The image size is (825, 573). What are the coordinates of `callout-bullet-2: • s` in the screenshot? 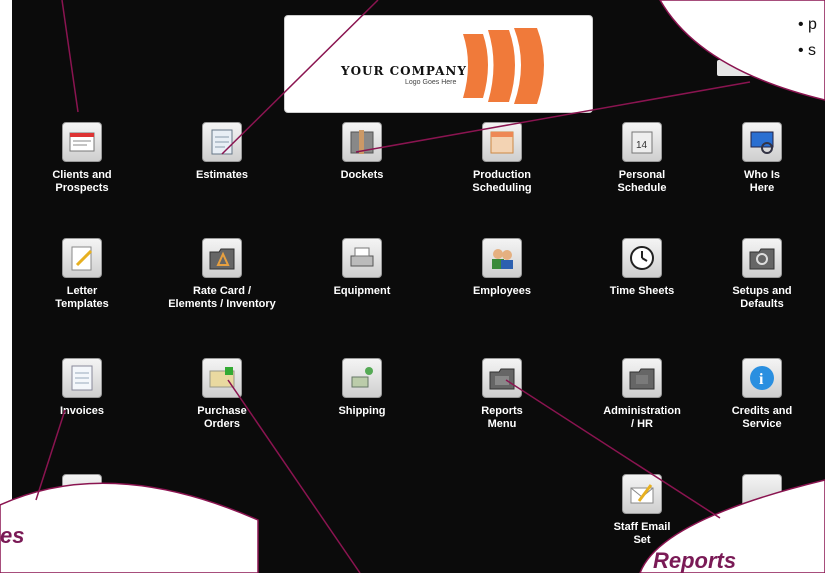 It's located at (807, 50).